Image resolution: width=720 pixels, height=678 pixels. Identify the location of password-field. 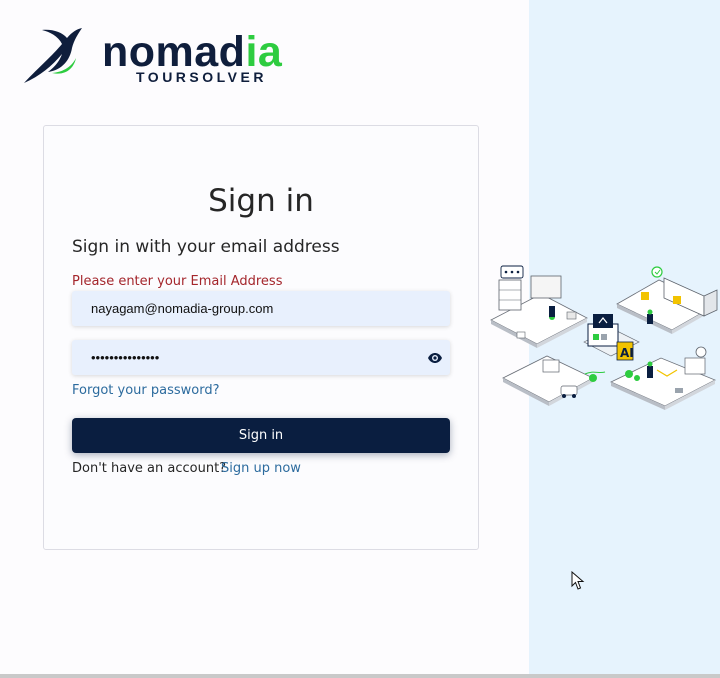
(246, 357).